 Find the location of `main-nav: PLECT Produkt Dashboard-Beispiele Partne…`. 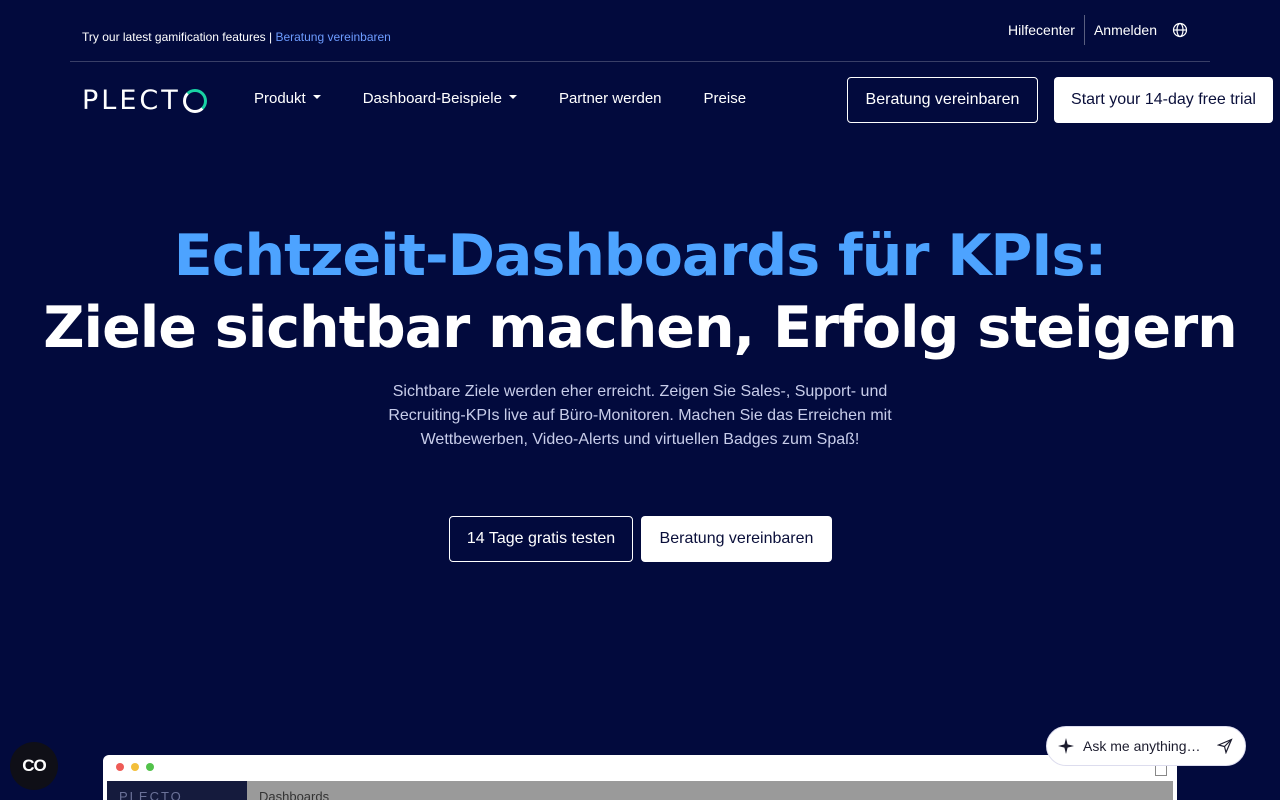

main-nav: PLECT Produkt Dashboard-Beispiele Partne… is located at coordinates (640, 100).